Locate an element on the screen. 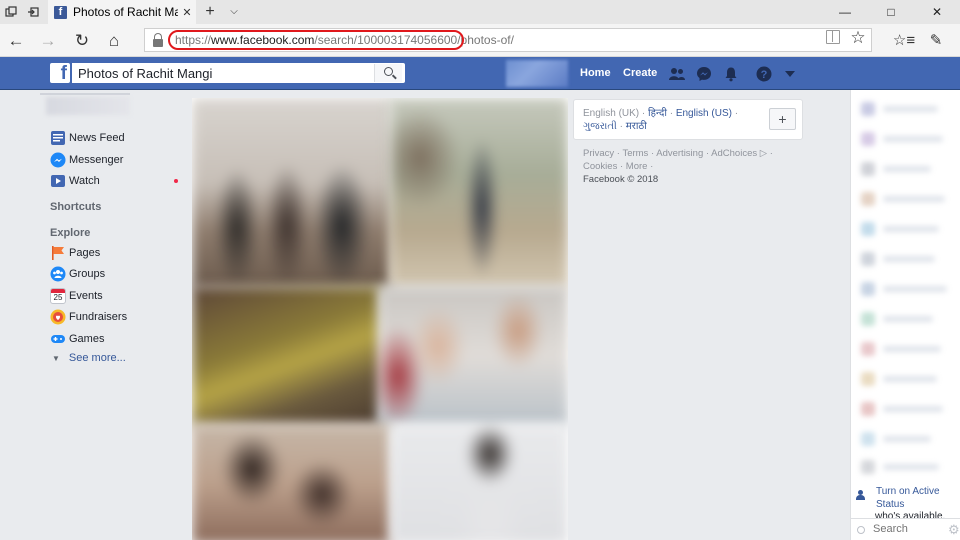  sidebar-item-watch: Watch is located at coordinates (75, 181).